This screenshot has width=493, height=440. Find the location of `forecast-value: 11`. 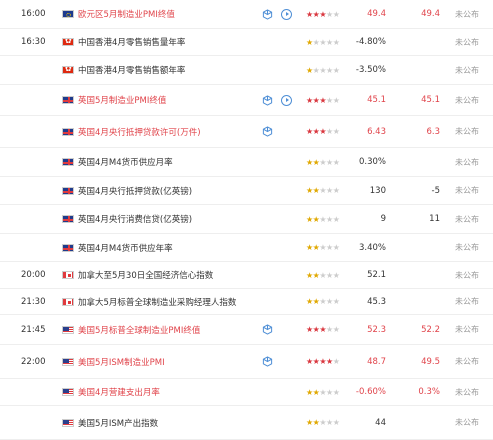

forecast-value: 11 is located at coordinates (434, 219).